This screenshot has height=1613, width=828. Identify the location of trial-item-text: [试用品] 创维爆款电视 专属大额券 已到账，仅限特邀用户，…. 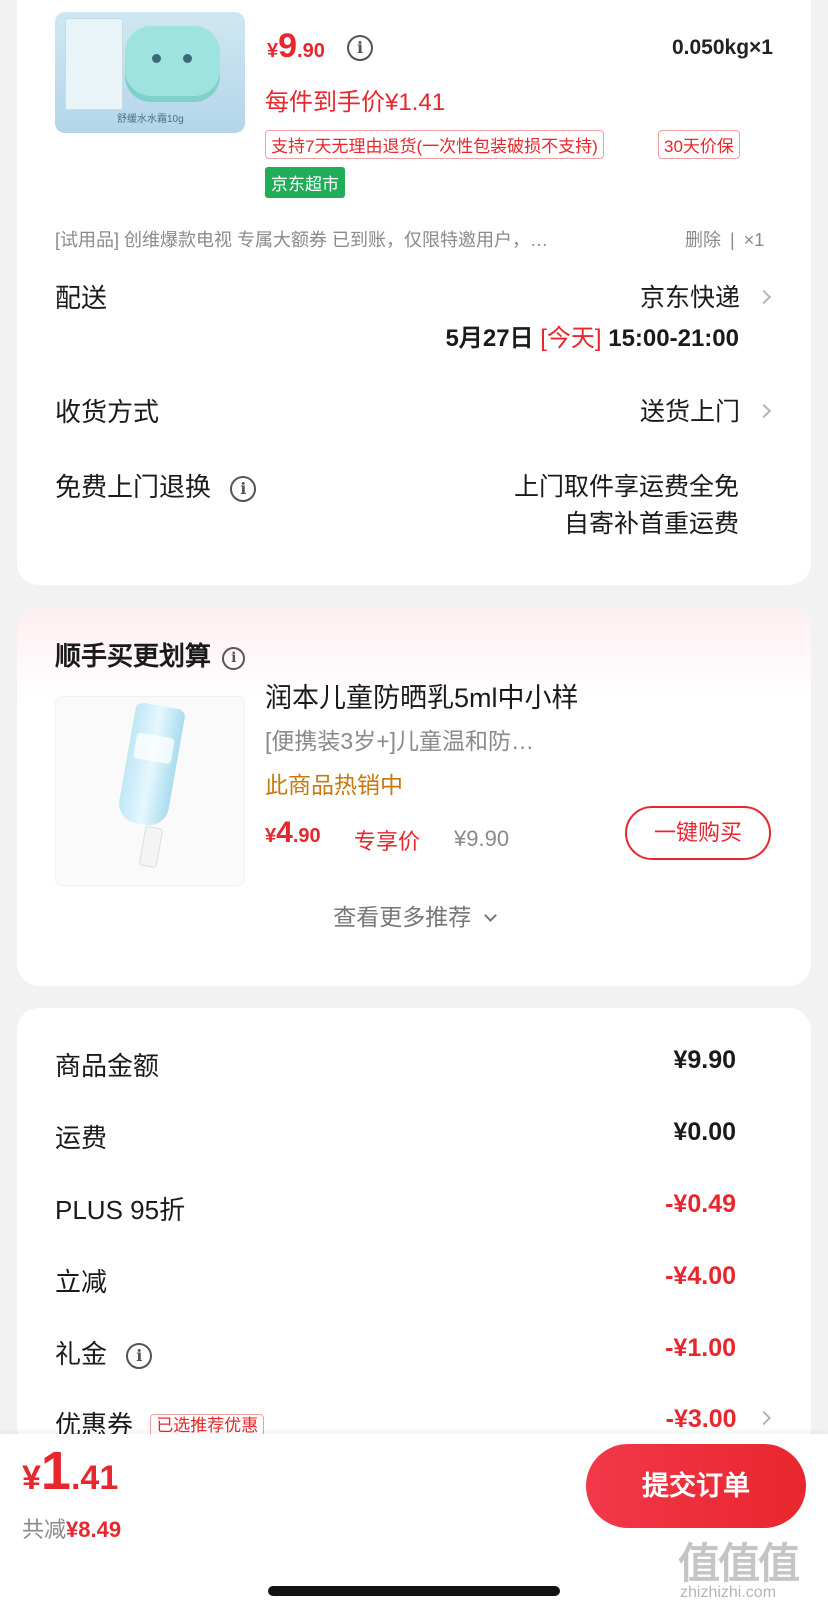
(302, 240).